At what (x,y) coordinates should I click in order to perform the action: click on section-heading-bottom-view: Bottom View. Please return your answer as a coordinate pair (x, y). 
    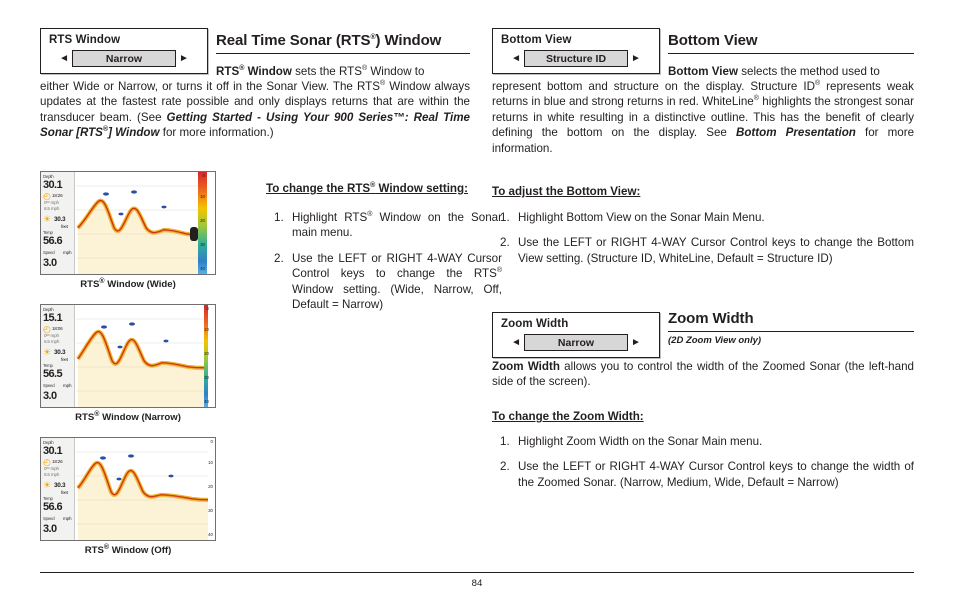
    Looking at the image, I should click on (791, 43).